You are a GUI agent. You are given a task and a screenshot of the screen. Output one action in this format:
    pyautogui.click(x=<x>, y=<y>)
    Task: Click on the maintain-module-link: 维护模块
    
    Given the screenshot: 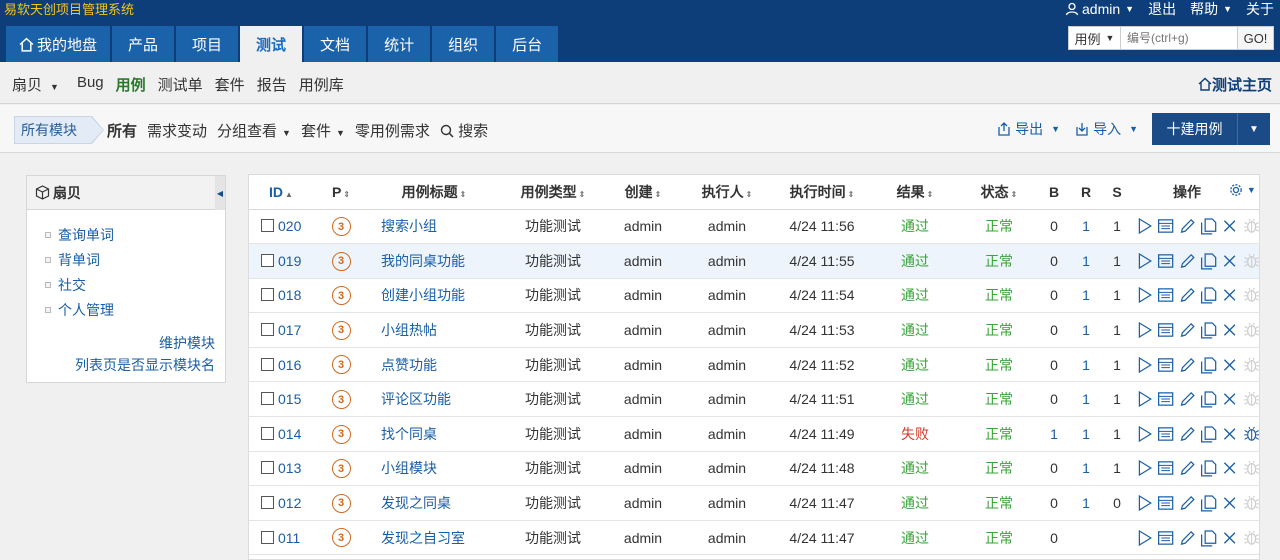 What is the action you would take?
    pyautogui.click(x=145, y=343)
    